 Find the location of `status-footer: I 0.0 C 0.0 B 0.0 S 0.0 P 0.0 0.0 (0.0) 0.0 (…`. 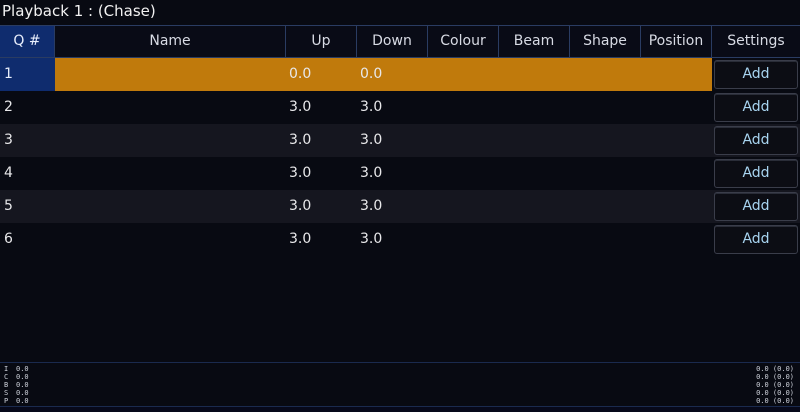

status-footer: I 0.0 C 0.0 B 0.0 S 0.0 P 0.0 0.0 (0.0) 0.0 (… is located at coordinates (400, 384).